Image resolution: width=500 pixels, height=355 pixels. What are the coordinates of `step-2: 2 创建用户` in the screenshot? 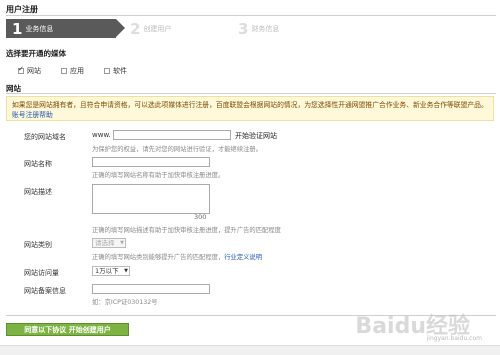 It's located at (180, 28).